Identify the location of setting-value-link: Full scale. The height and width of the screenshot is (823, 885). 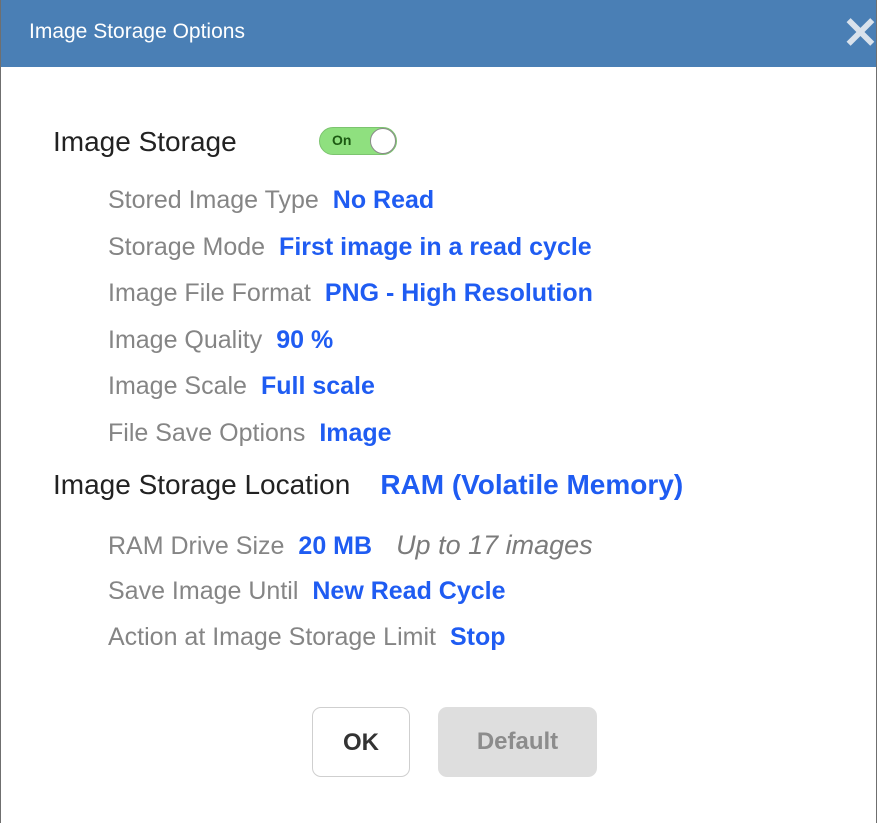
(318, 386).